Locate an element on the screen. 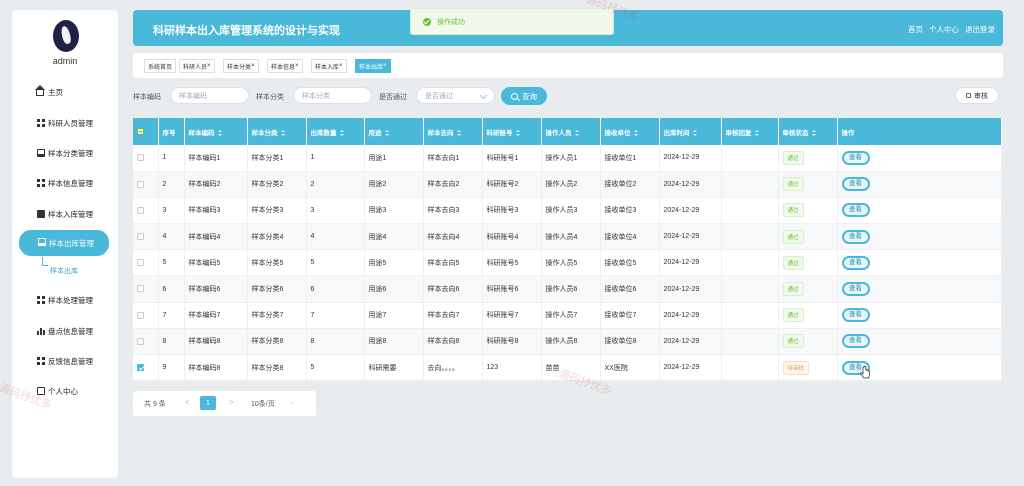  current-page: 1 is located at coordinates (208, 403).